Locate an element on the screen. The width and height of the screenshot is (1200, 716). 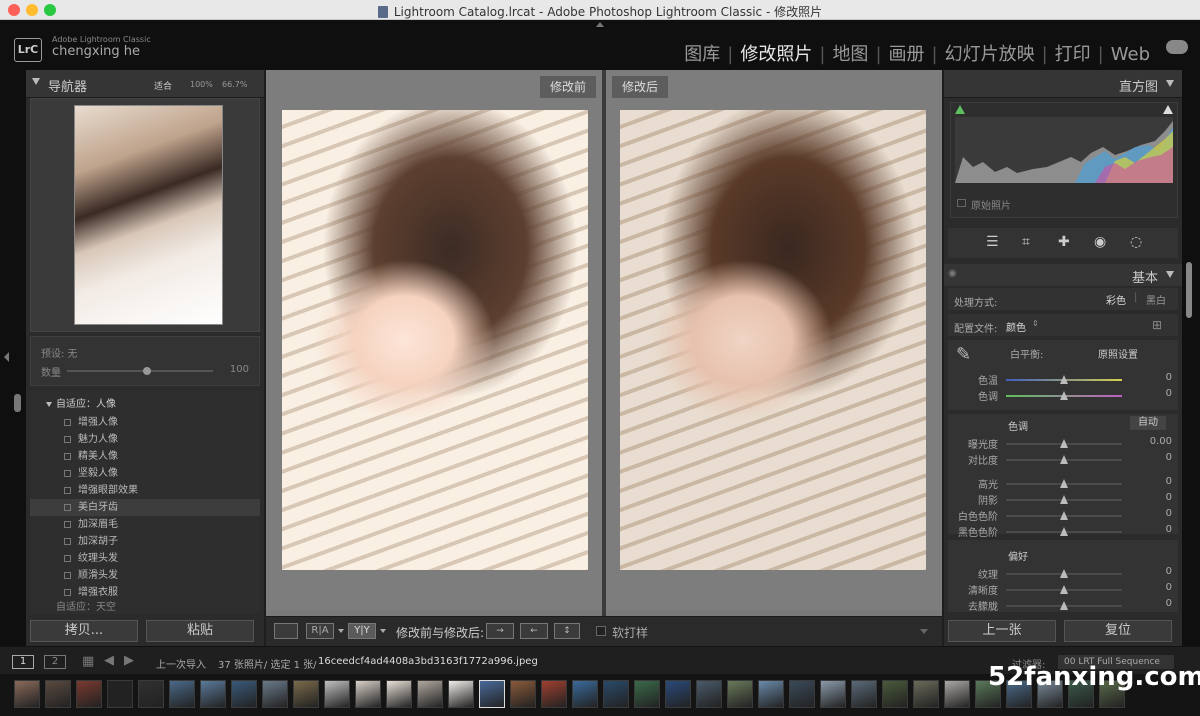
basic-header: ◉ 基本 is located at coordinates (1063, 275).